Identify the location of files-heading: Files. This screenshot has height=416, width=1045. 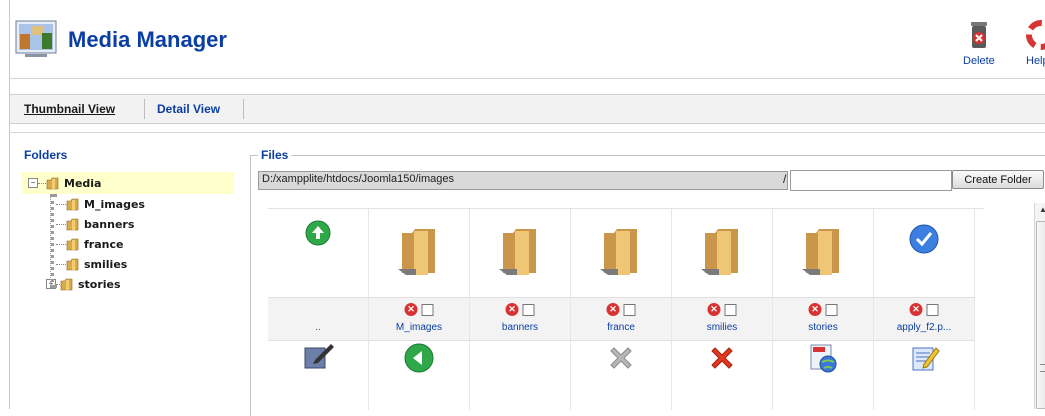
(275, 155).